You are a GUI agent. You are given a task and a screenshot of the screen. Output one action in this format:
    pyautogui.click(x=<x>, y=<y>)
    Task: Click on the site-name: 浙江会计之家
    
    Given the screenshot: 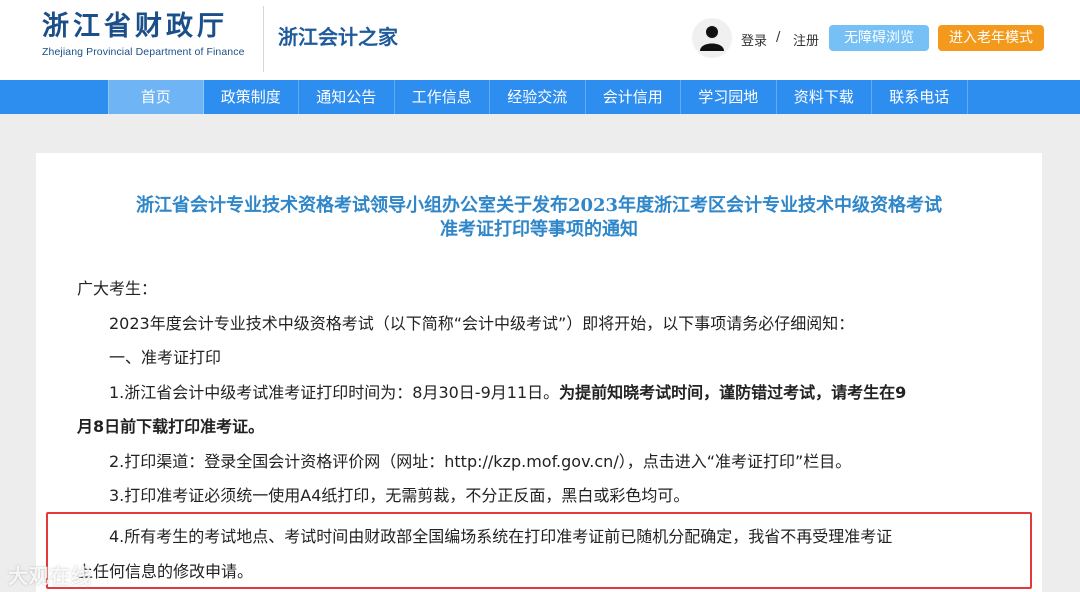 What is the action you would take?
    pyautogui.click(x=338, y=35)
    